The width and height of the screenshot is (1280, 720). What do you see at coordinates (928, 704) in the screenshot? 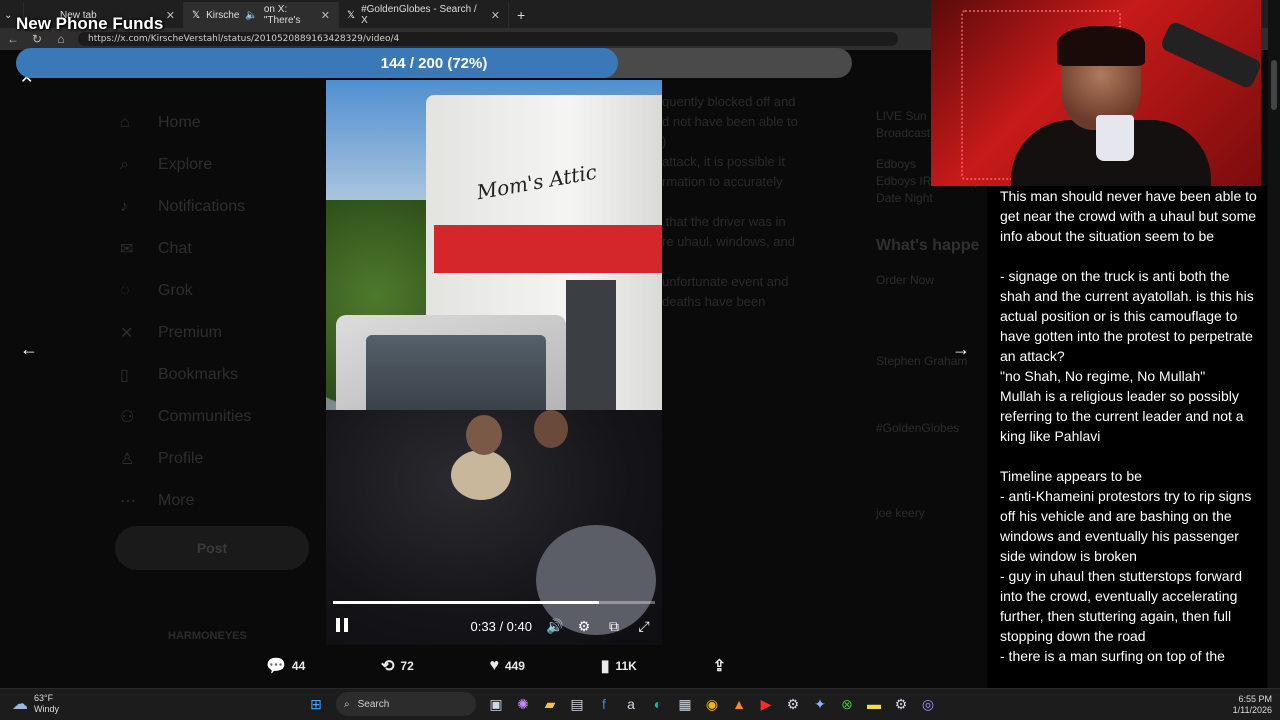
I see `obs-icon: ◎` at bounding box center [928, 704].